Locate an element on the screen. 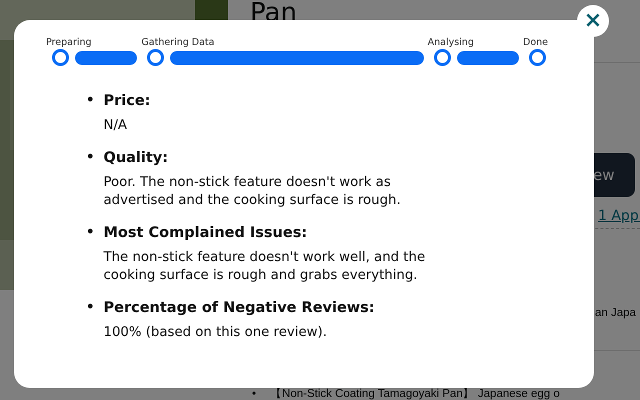  item-heading: Price: is located at coordinates (127, 101).